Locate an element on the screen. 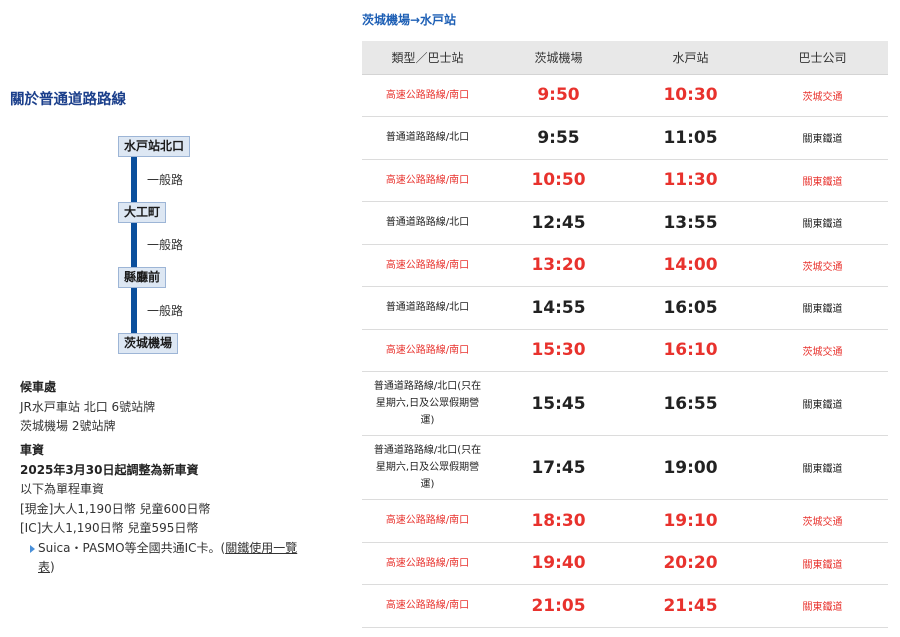  timetable-header-row: 類型／巴士站 茨城機場 水戸站 巴士公司 is located at coordinates (625, 58).